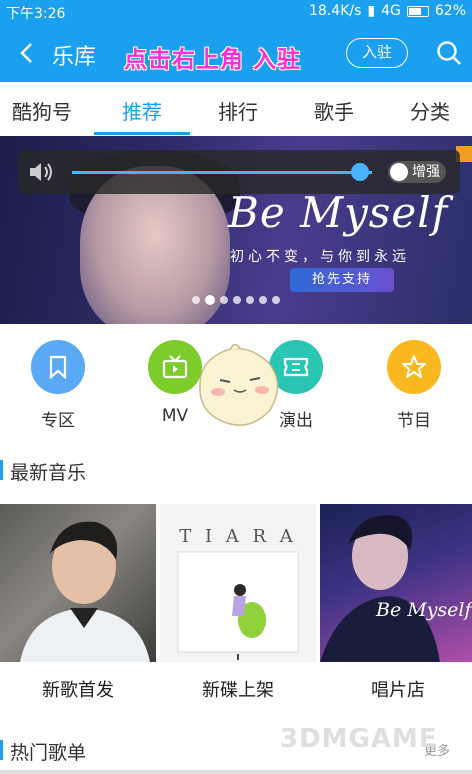  What do you see at coordinates (342, 280) in the screenshot?
I see `banner-support-button: 抢先支持` at bounding box center [342, 280].